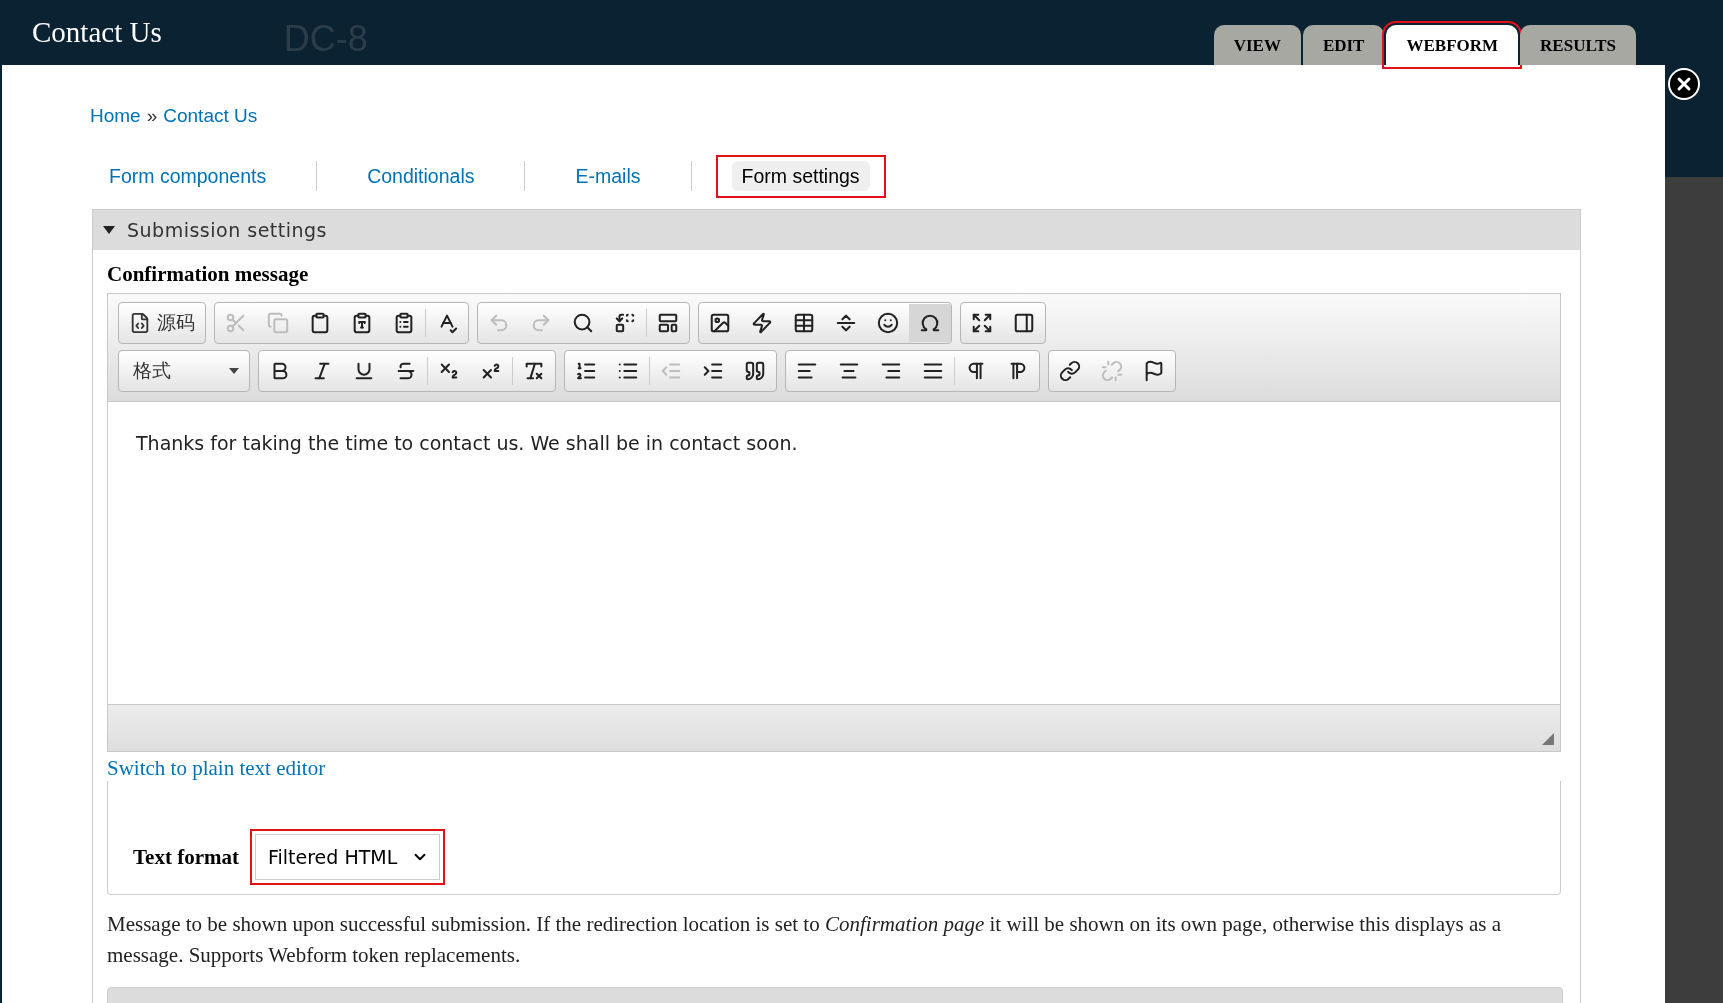 The image size is (1723, 1003). What do you see at coordinates (236, 323) in the screenshot?
I see `scissors-icon` at bounding box center [236, 323].